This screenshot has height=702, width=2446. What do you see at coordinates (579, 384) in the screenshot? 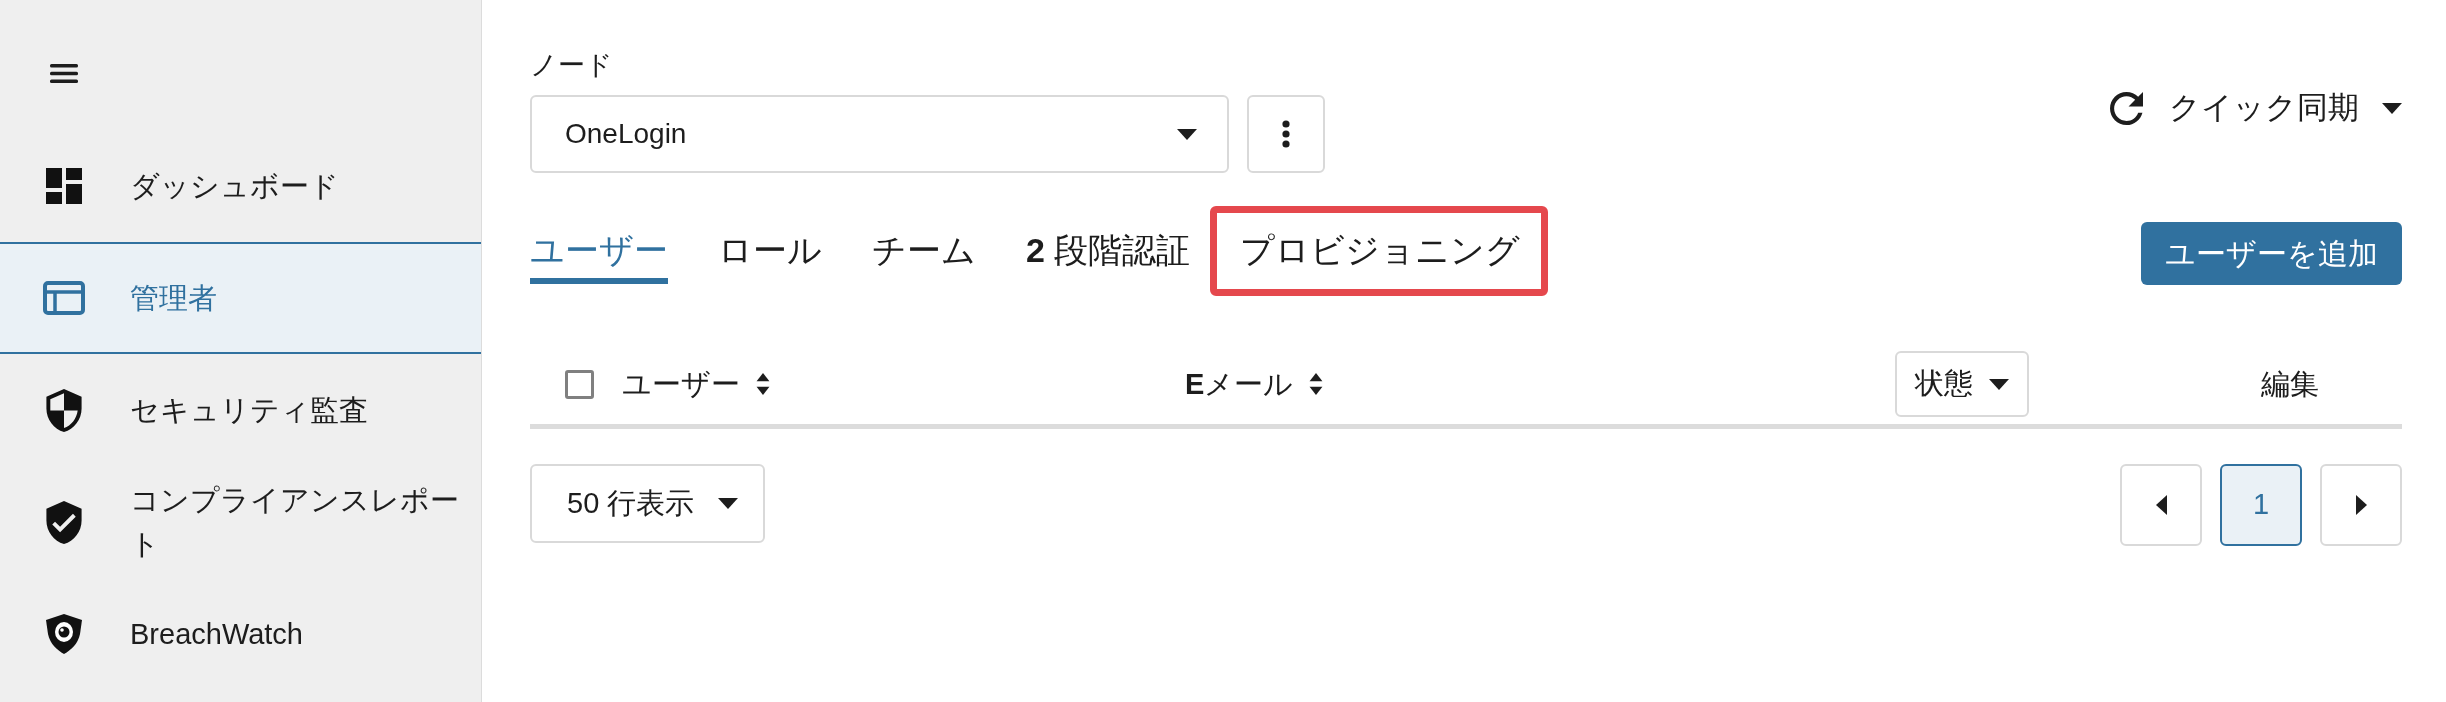
I see `checkbox` at bounding box center [579, 384].